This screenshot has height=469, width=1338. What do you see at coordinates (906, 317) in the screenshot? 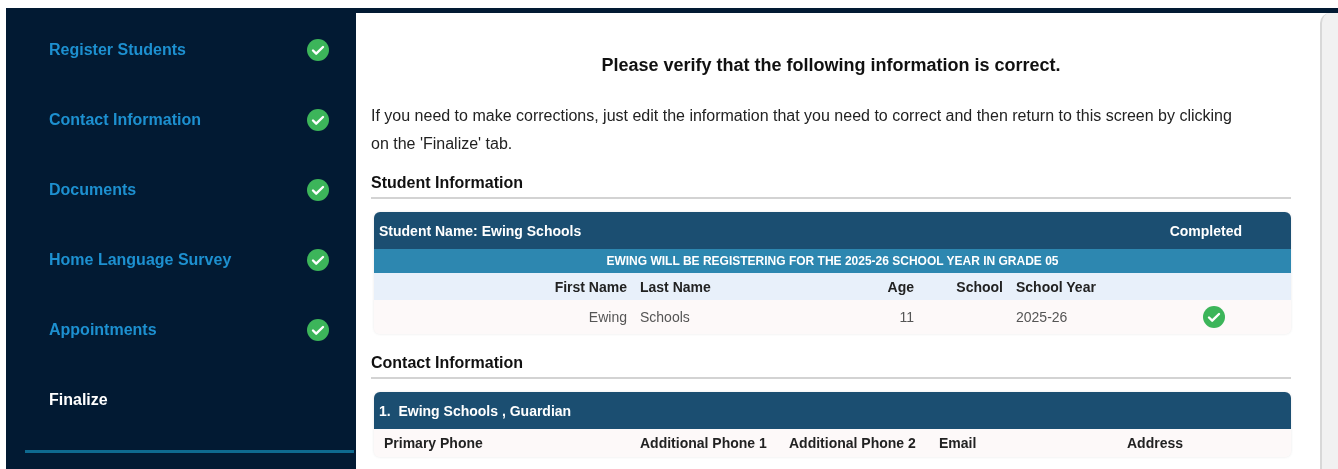
I see `table-cell-text: 11` at bounding box center [906, 317].